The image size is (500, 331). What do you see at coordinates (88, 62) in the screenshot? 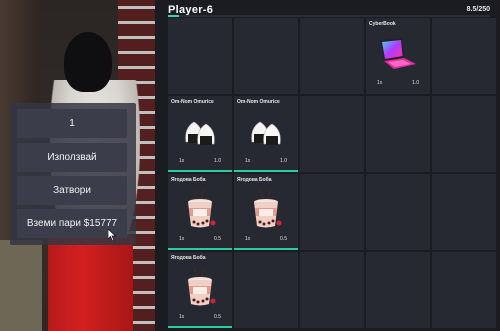
I see `player-head-cap` at bounding box center [88, 62].